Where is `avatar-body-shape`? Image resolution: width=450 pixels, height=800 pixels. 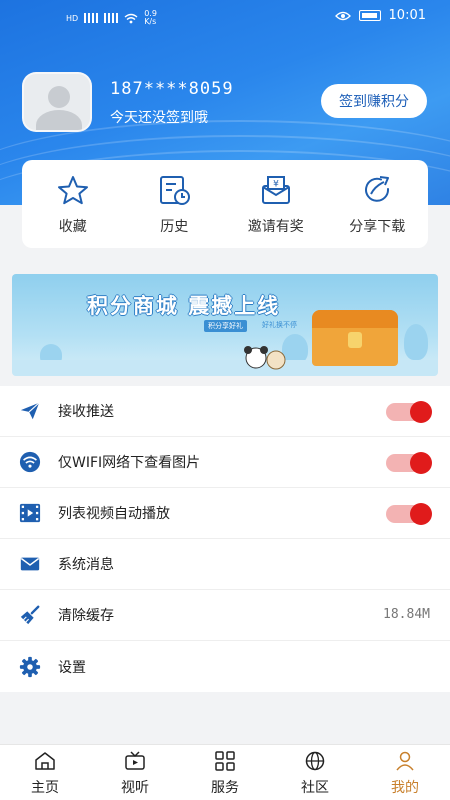 avatar-body-shape is located at coordinates (59, 120).